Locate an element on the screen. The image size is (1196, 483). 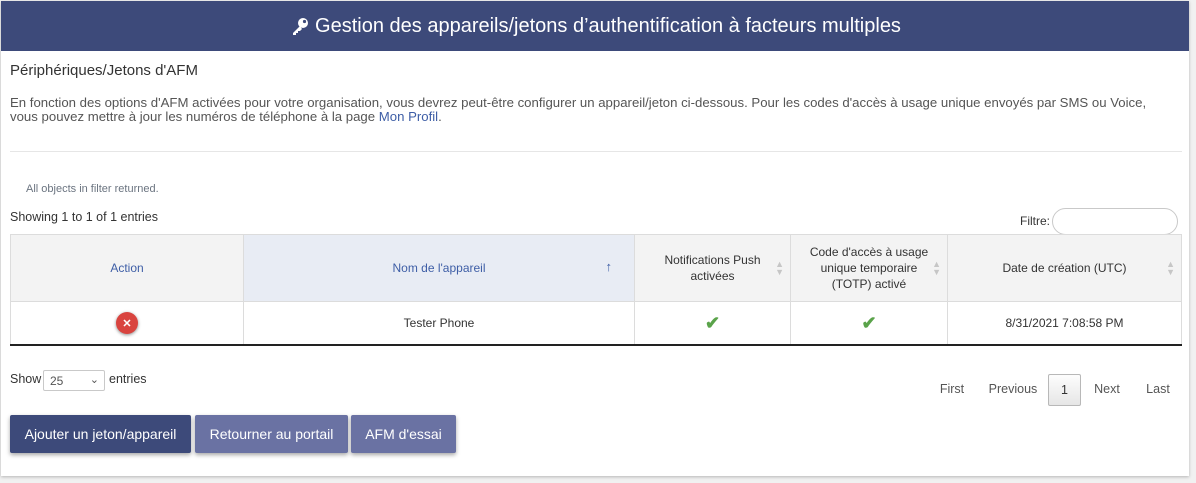
created-date-cell: 8/31/2021 7:08:58 PM is located at coordinates (1064, 323).